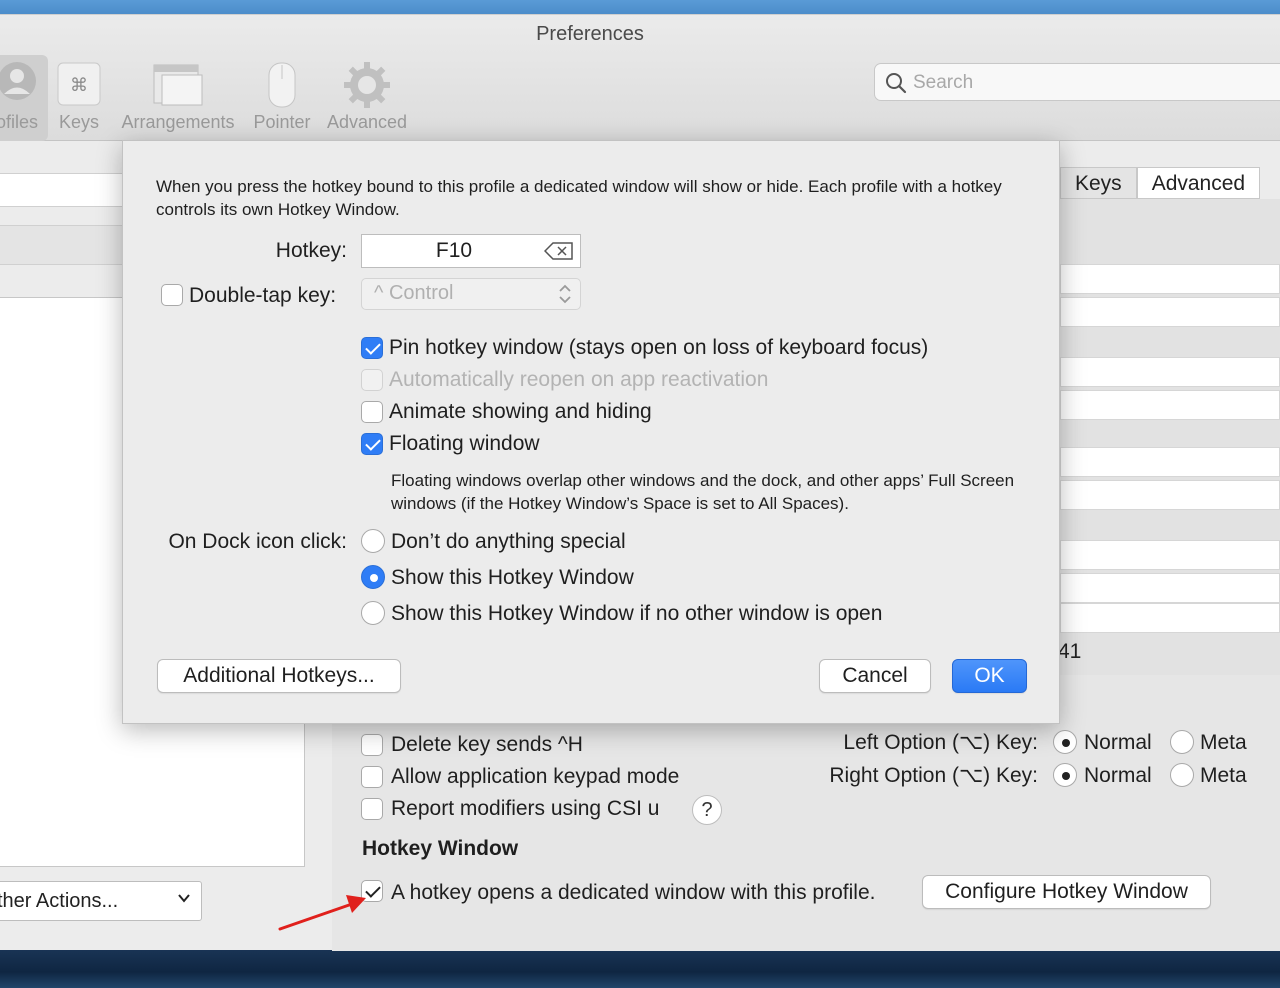 This screenshot has height=988, width=1280. What do you see at coordinates (372, 348) in the screenshot?
I see `pin-hotkey-checkbox` at bounding box center [372, 348].